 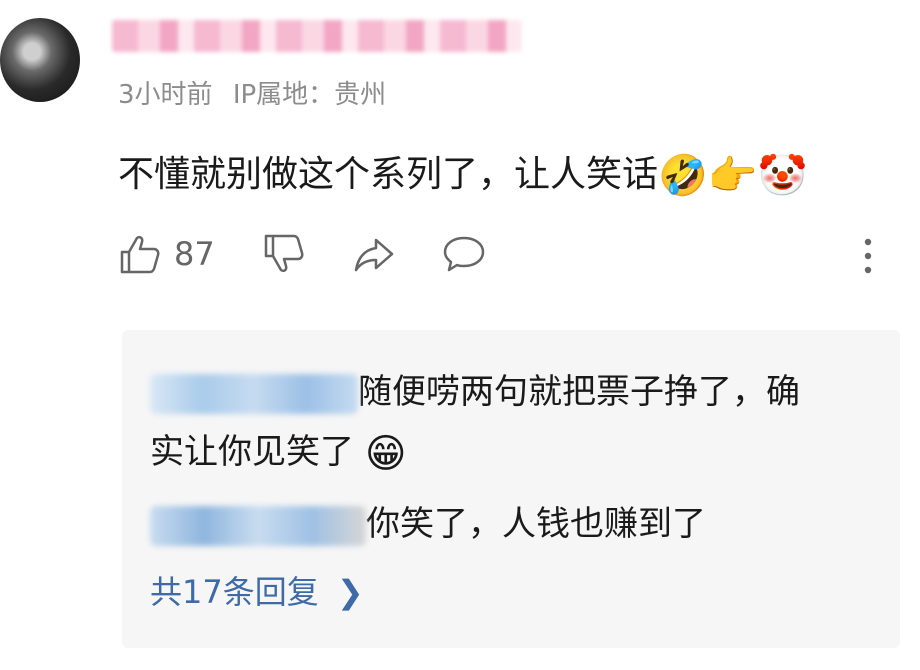 I want to click on comment-text-line: 不懂就别做这个系列了，让人笑话🤣👉🤡, so click(x=462, y=175).